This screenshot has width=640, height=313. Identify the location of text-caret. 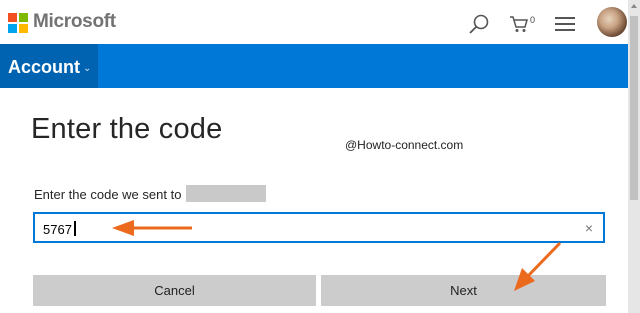
(75, 228).